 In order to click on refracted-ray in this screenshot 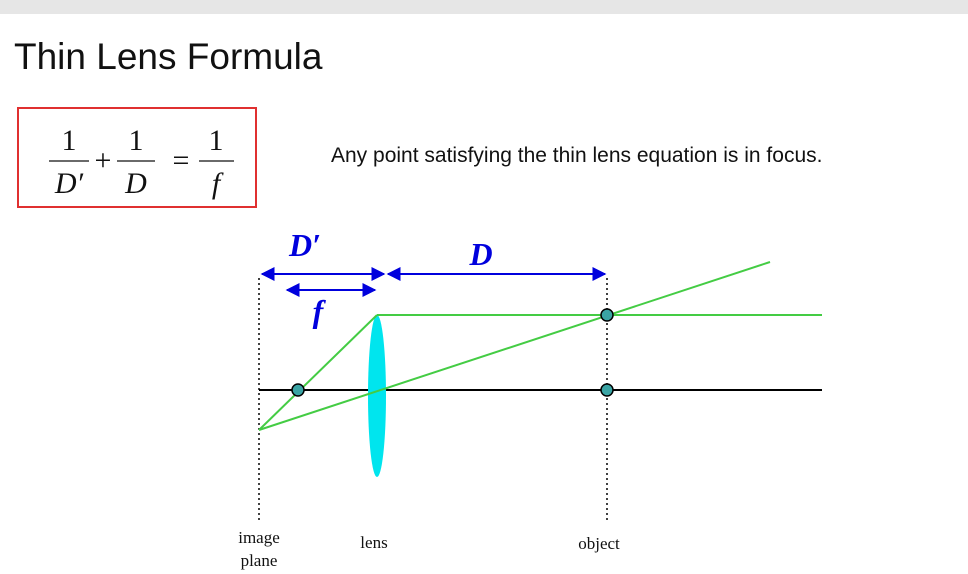, I will do `click(318, 372)`.